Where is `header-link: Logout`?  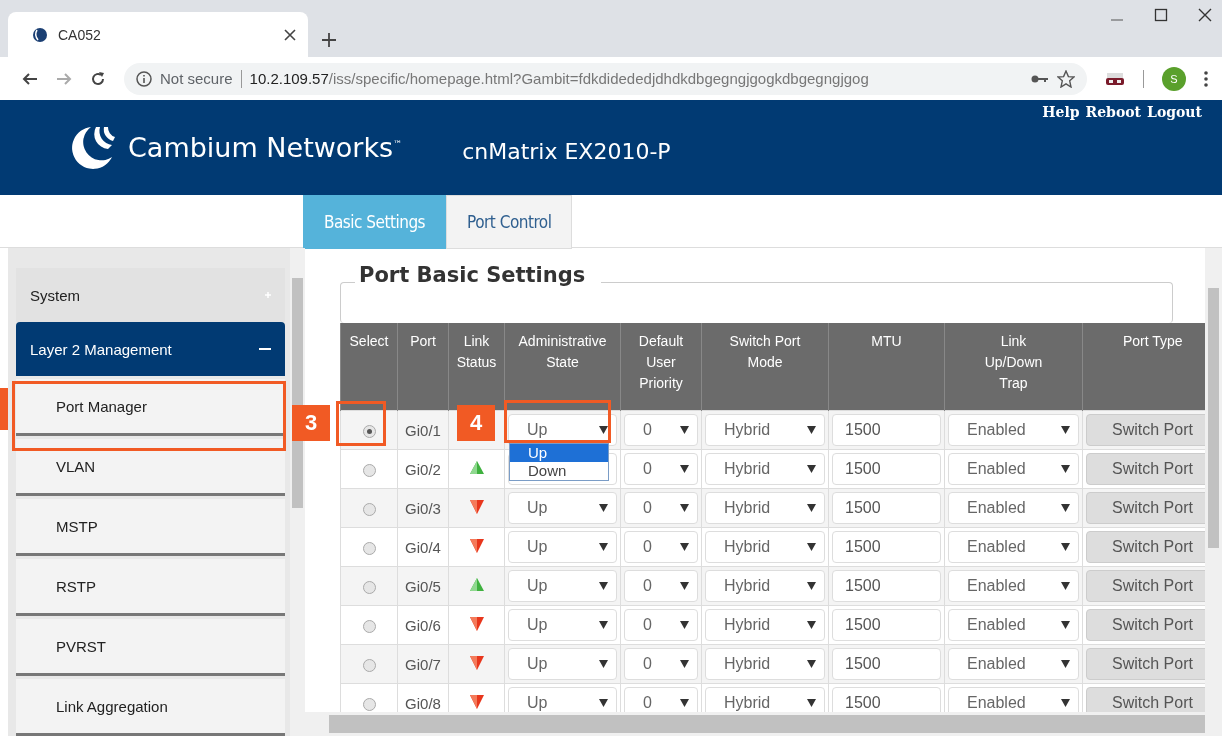 header-link: Logout is located at coordinates (1174, 112).